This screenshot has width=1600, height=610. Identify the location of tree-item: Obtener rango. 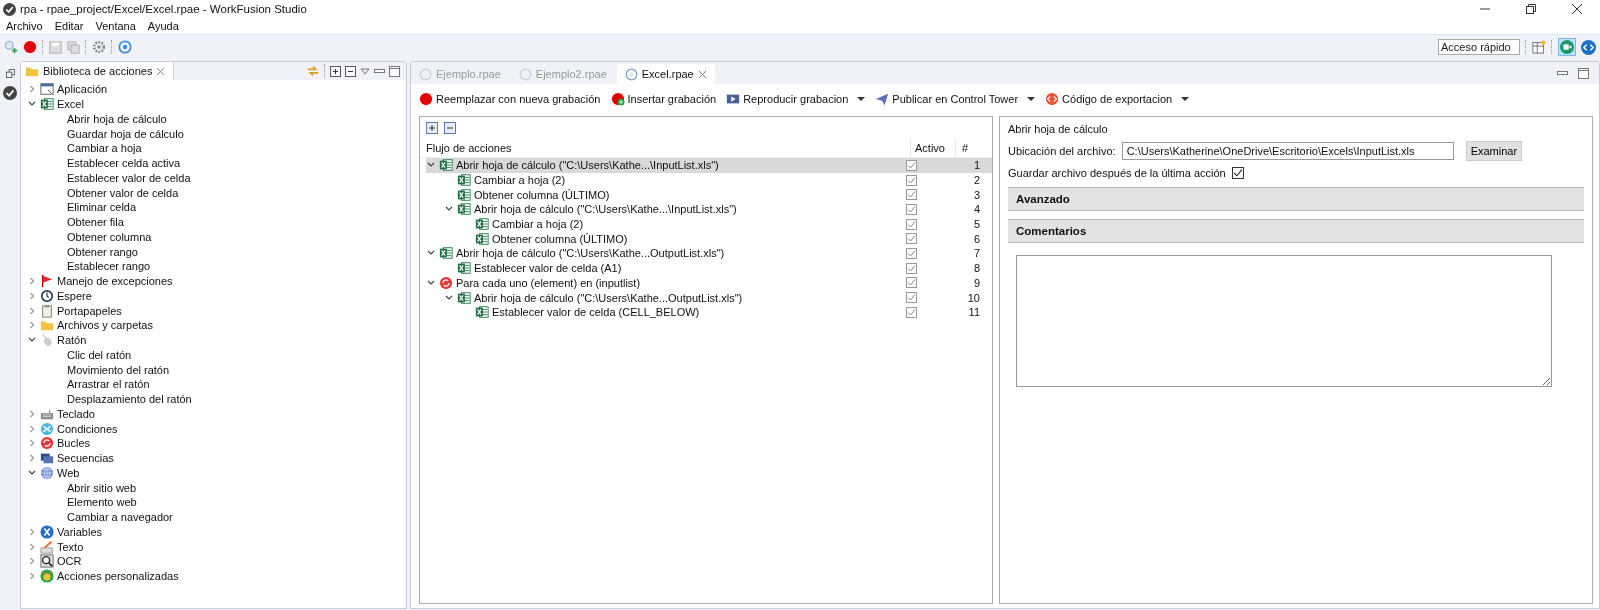
(102, 251).